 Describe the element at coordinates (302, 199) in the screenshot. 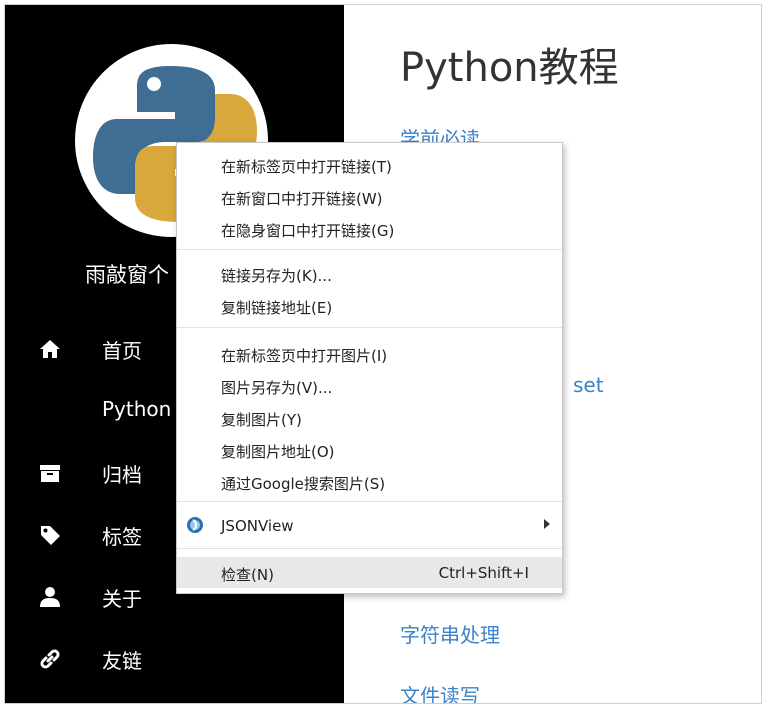

I see `menu-item-label: 在新窗口中打开链接(W)` at that location.